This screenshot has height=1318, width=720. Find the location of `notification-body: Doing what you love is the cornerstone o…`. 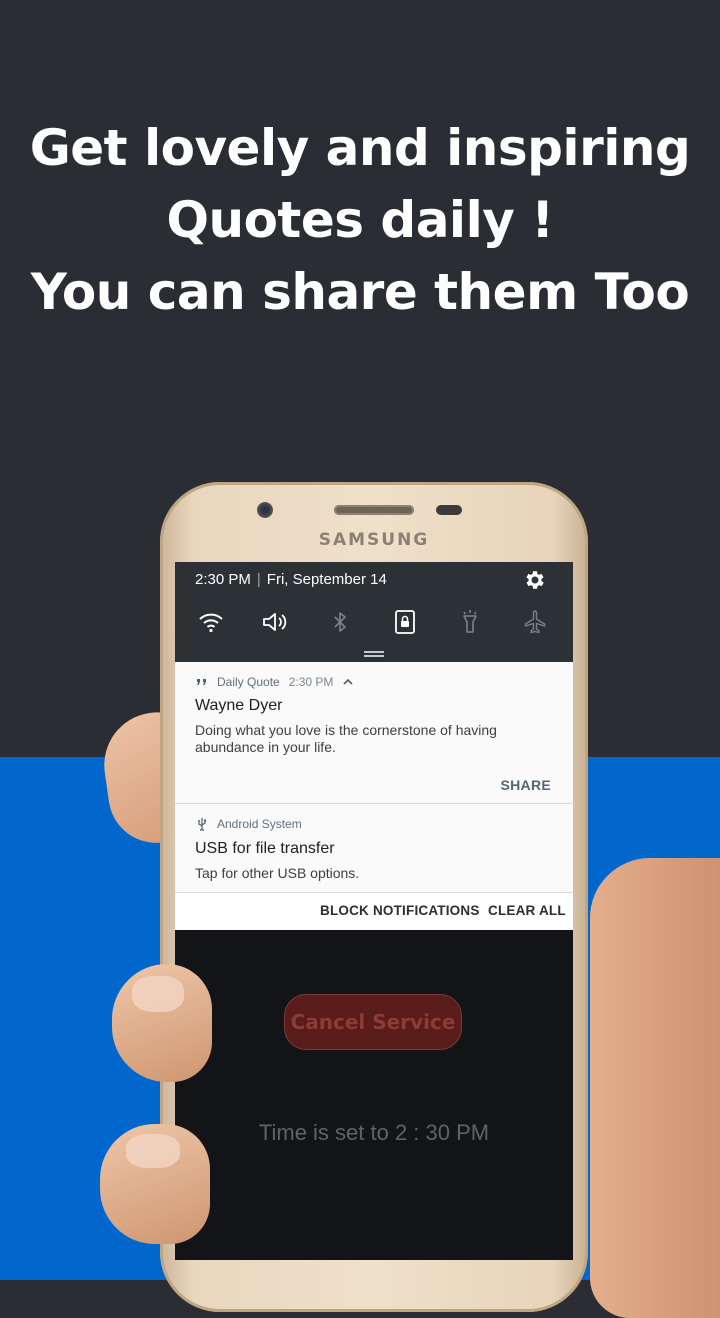

notification-body: Doing what you love is the cornerstone o… is located at coordinates (346, 738).